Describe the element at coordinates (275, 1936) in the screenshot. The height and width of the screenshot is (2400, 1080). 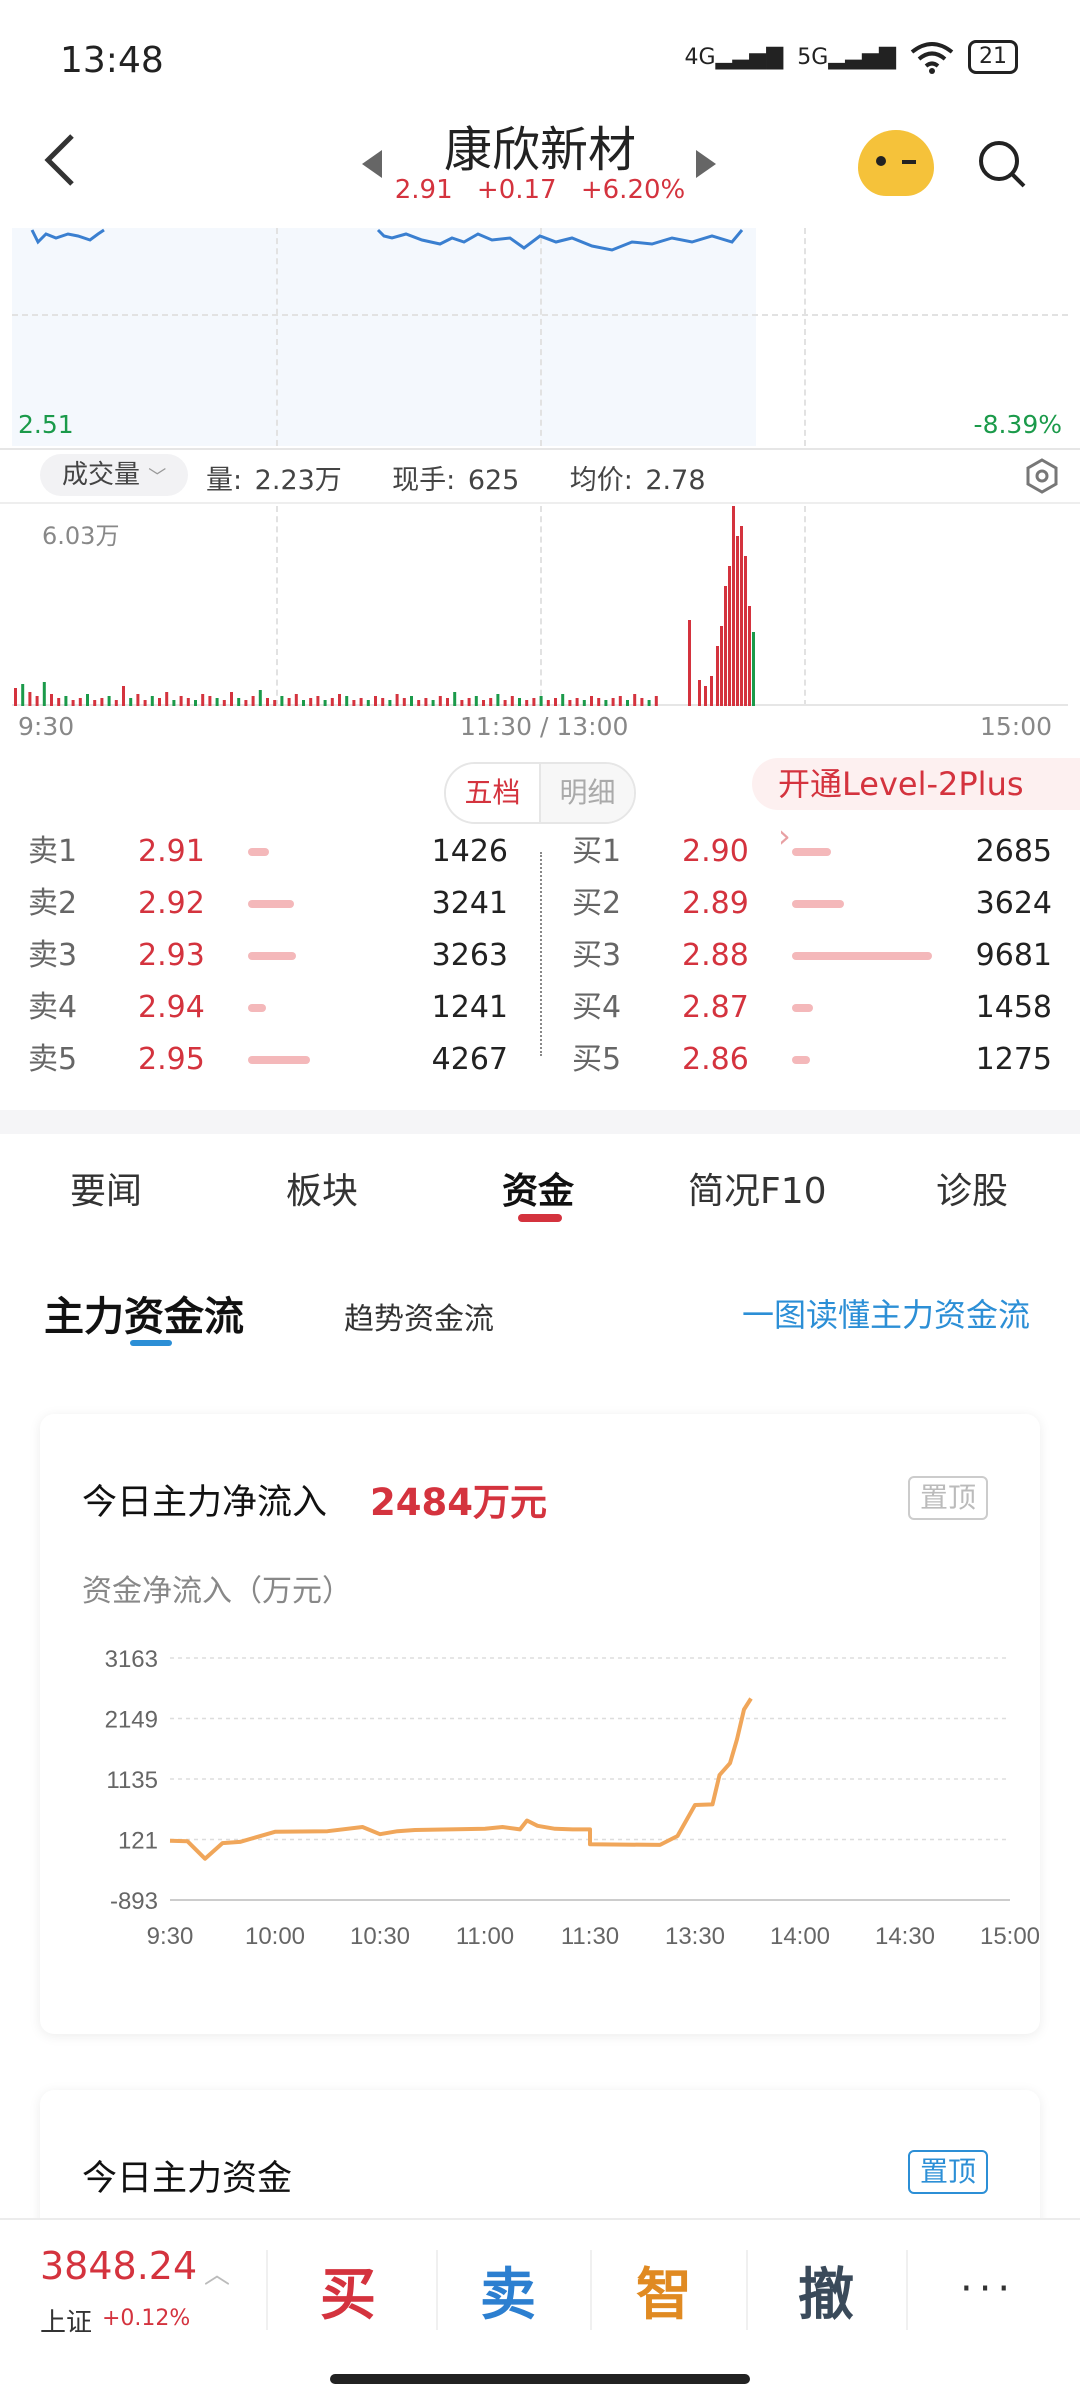
I see `x-tick-label: 10:00` at that location.